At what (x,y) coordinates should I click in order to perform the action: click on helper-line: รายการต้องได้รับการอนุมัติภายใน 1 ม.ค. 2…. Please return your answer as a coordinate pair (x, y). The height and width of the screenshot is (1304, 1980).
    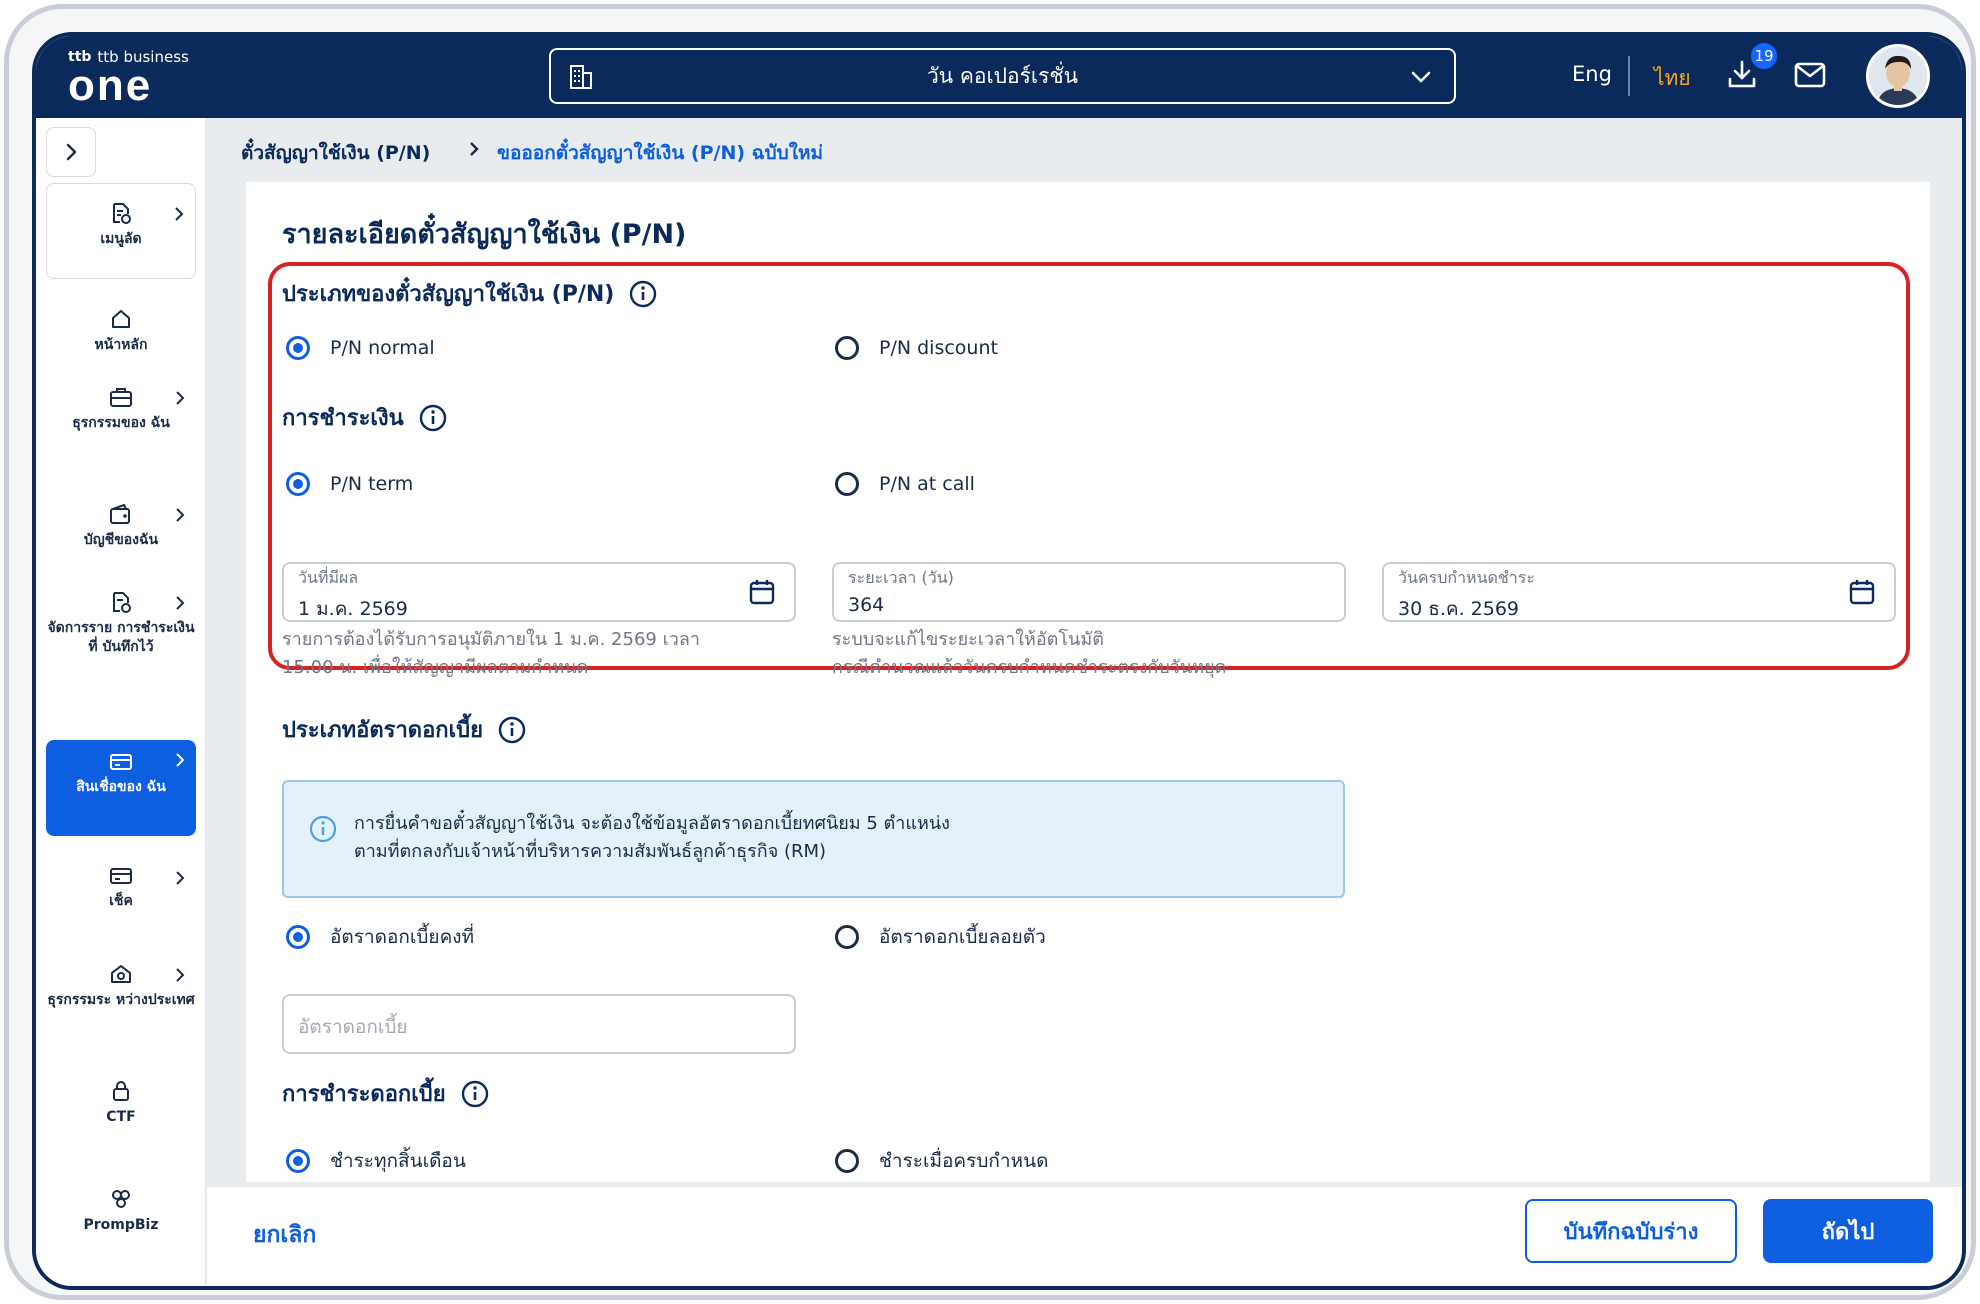
    Looking at the image, I should click on (491, 639).